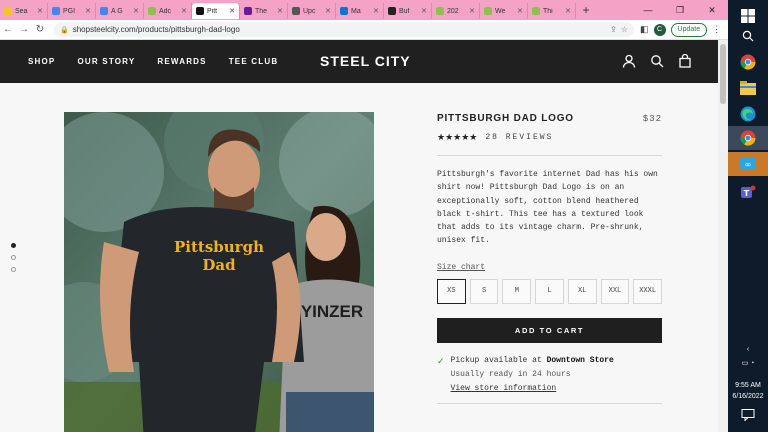  I want to click on network-icon: ▭ ◔, so click(748, 363).